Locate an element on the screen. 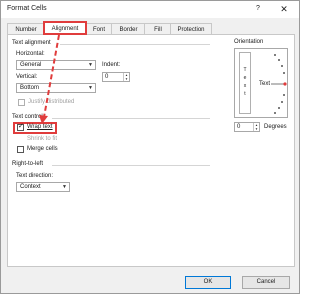 Image resolution: width=320 pixels, height=294 pixels. merge-cells-label: Merge cells is located at coordinates (42, 149).